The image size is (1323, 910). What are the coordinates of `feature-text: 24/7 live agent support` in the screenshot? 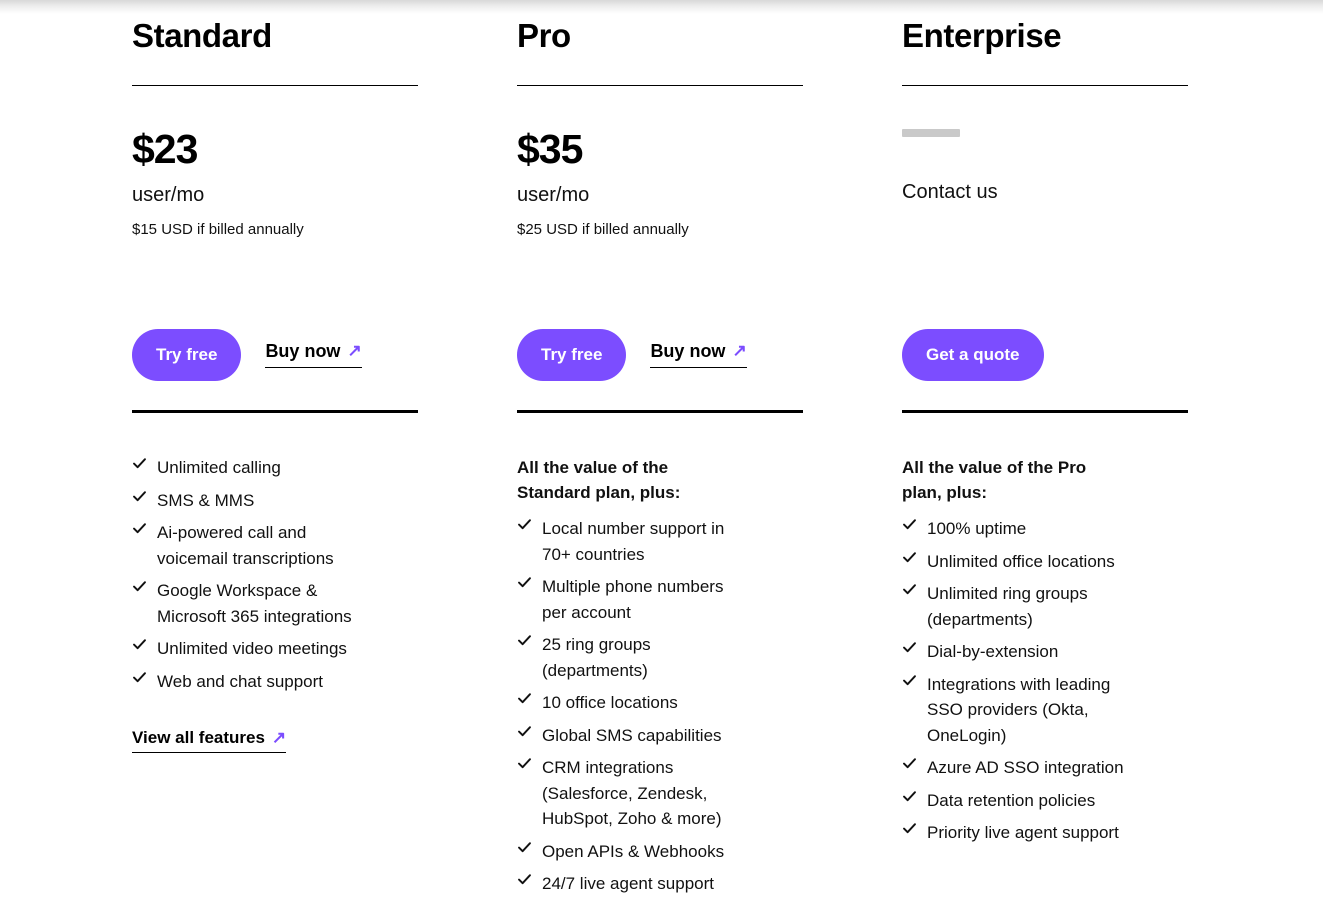 It's located at (628, 884).